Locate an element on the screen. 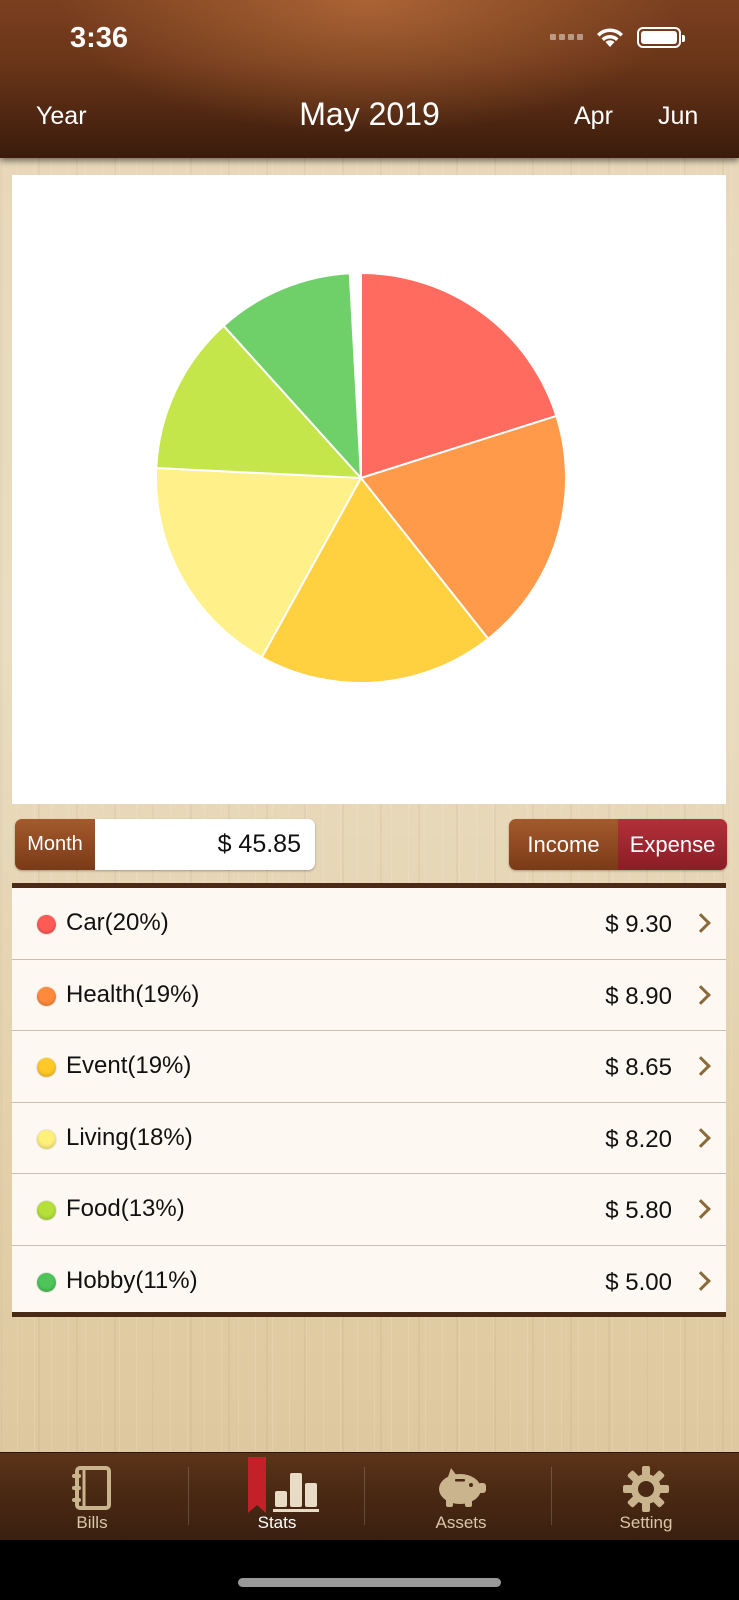 This screenshot has width=739, height=1600. home-indicator is located at coordinates (369, 1582).